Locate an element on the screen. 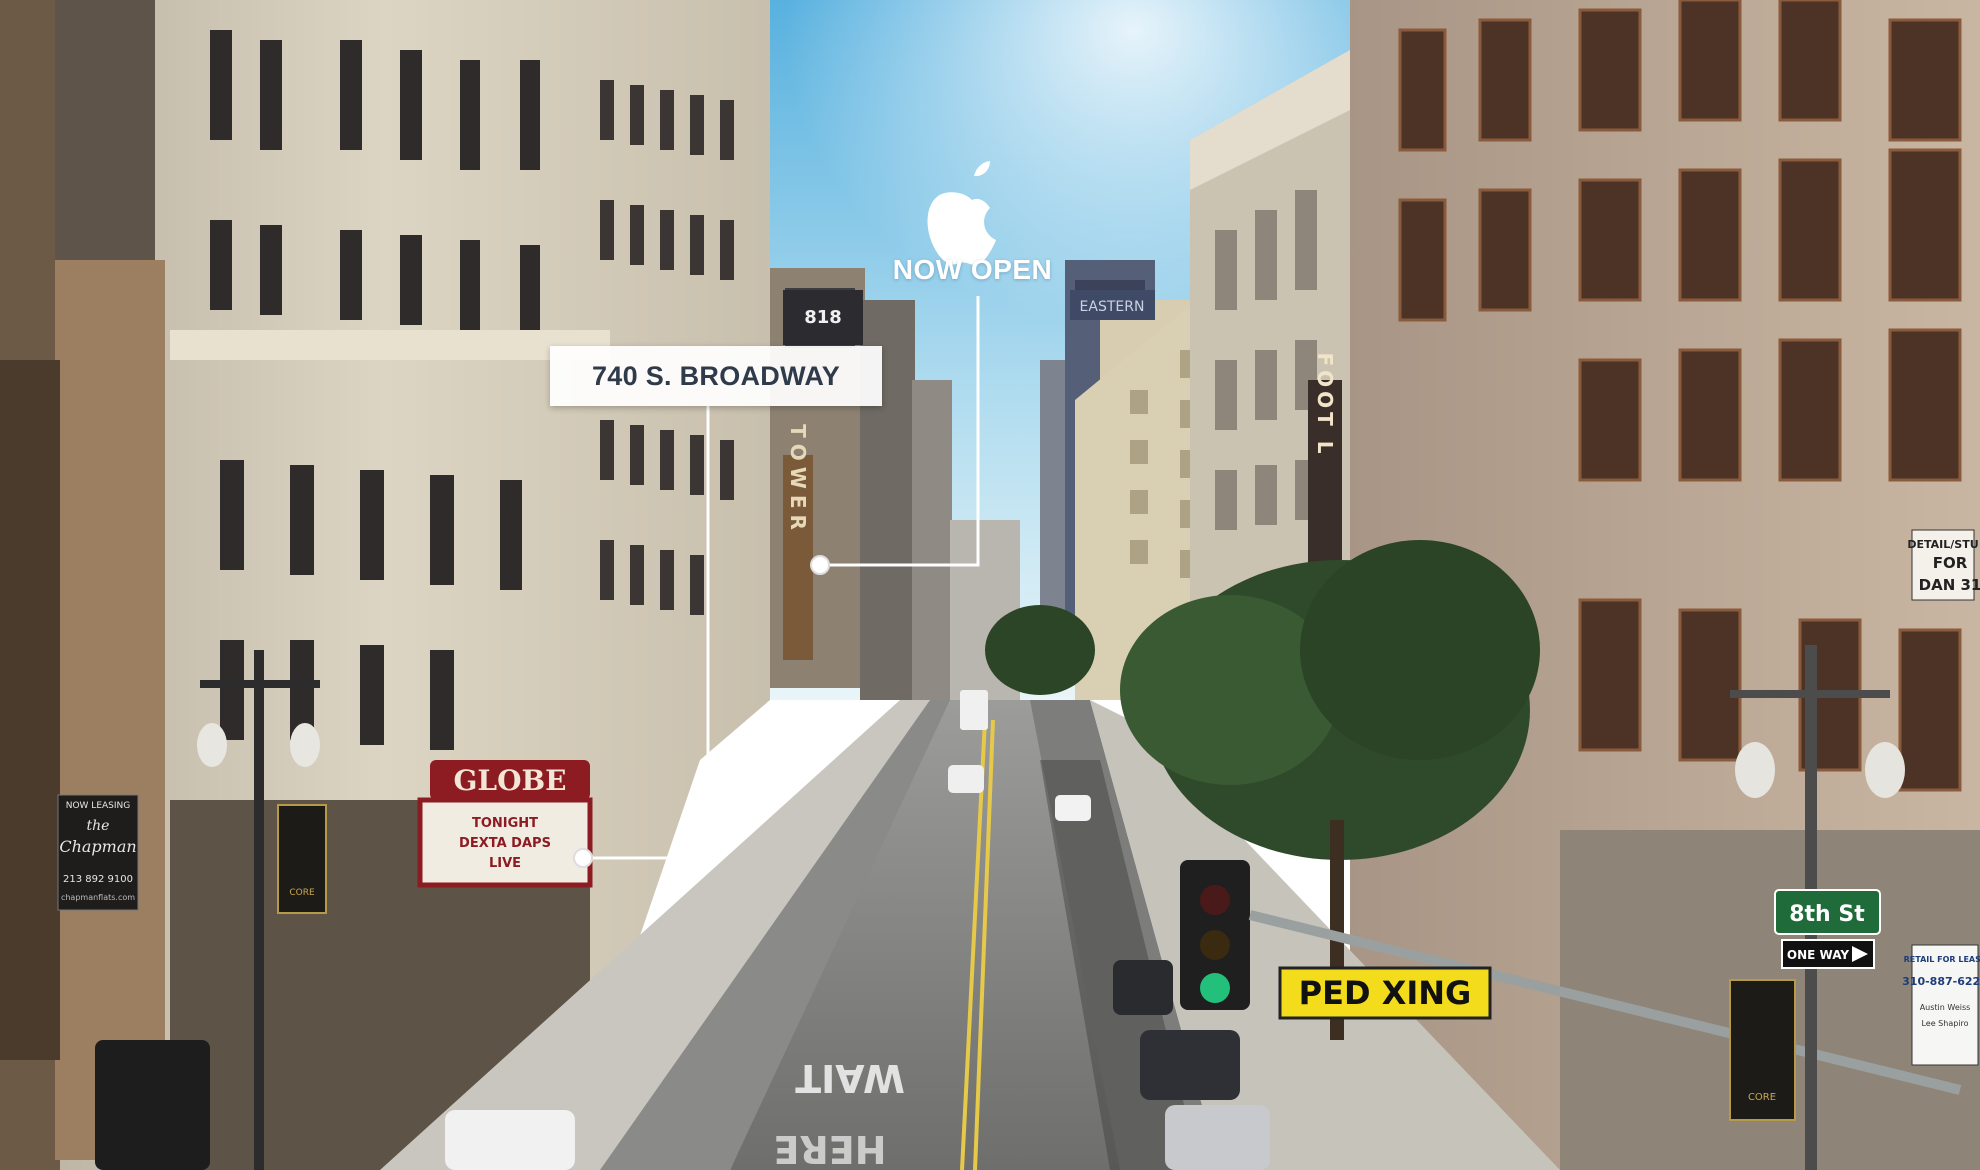 The image size is (1980, 1170). ped-xing-sign: PED XING is located at coordinates (1385, 993).